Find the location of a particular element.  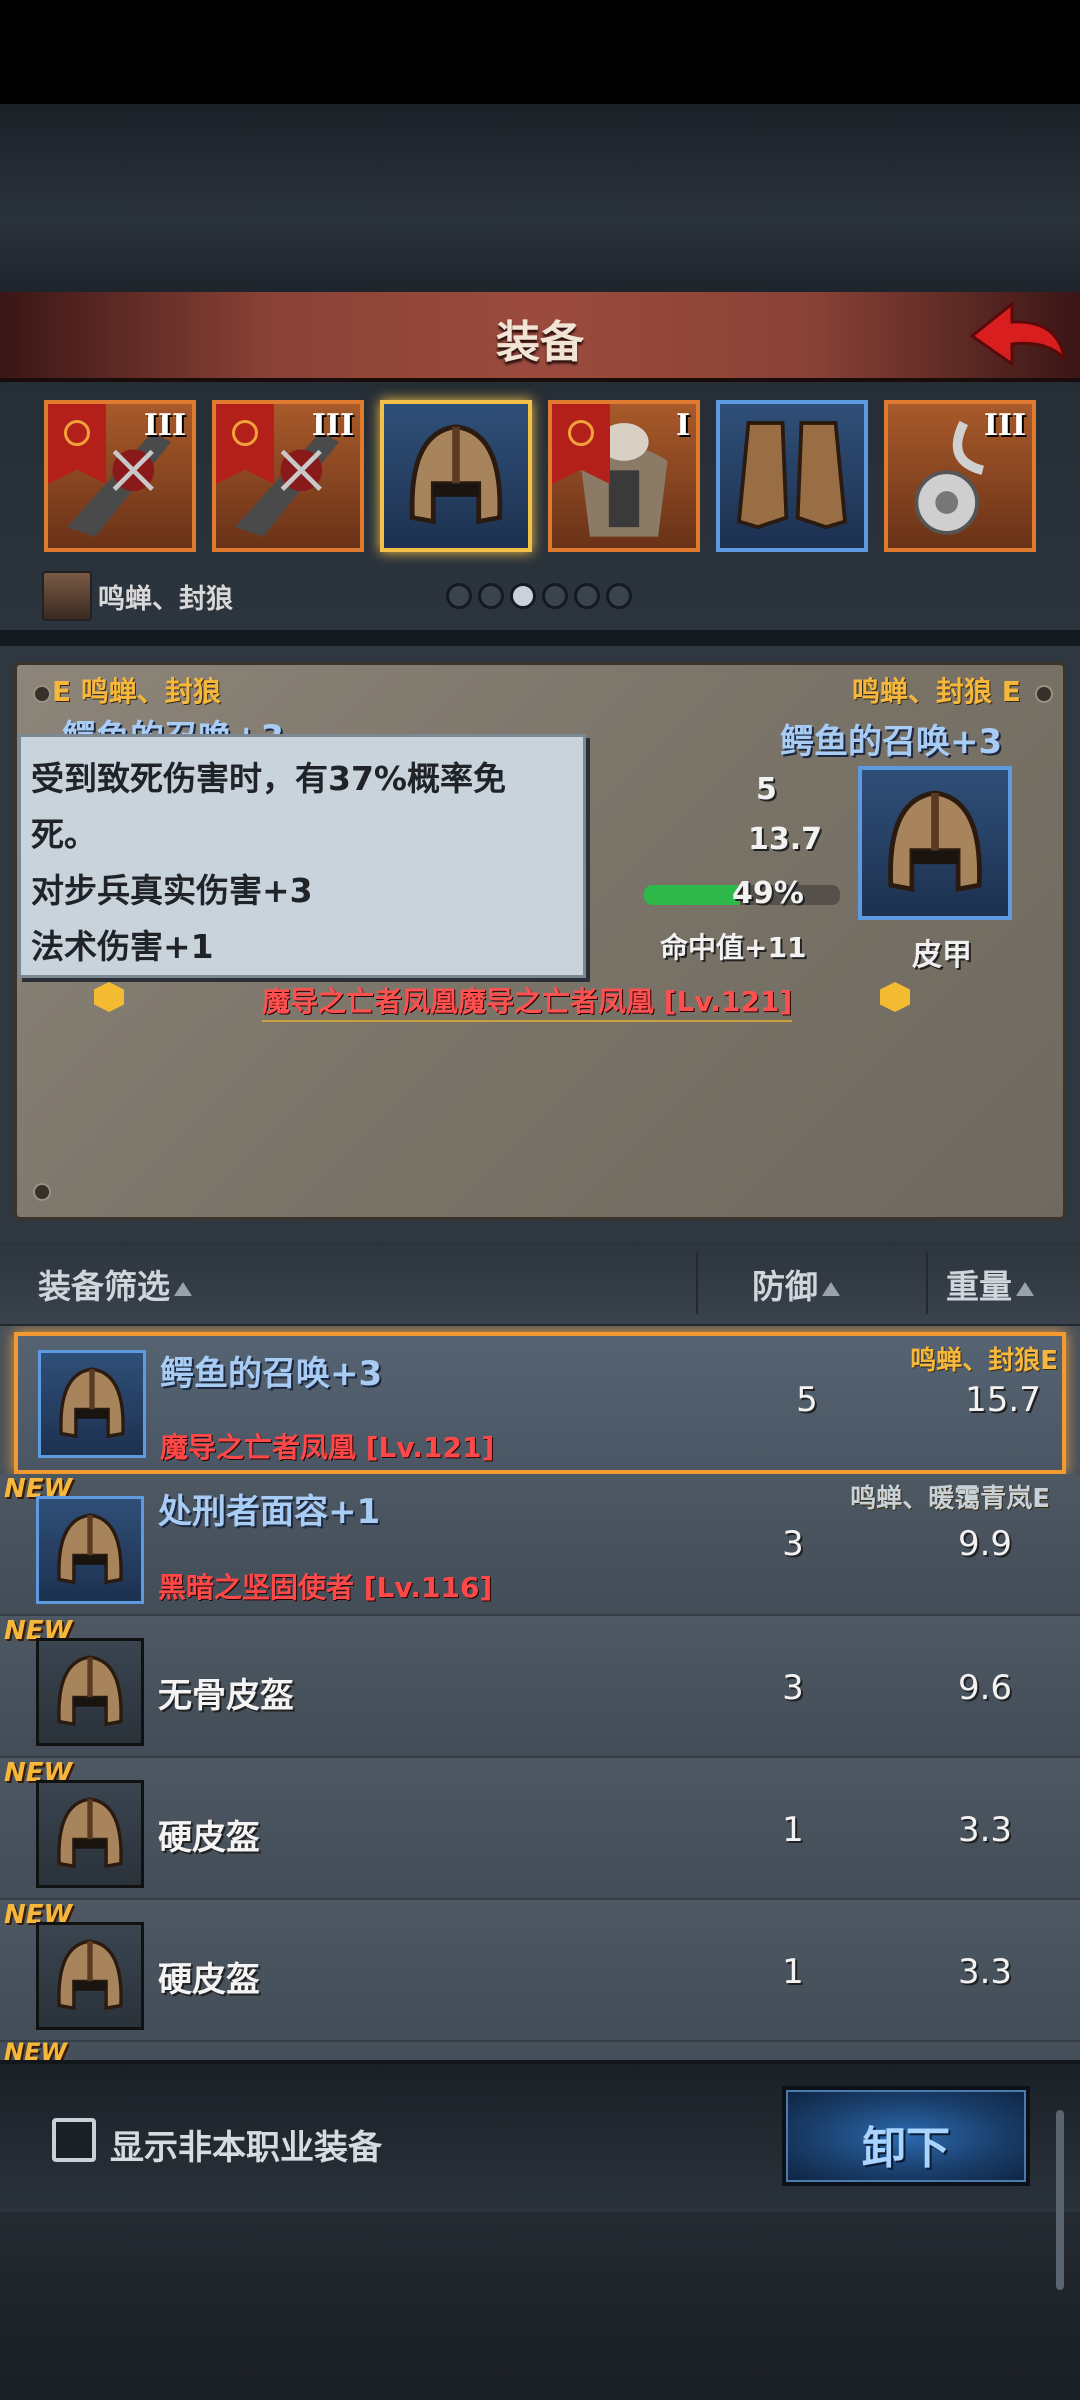

item-name: 无骨皮盔 is located at coordinates (226, 1696).